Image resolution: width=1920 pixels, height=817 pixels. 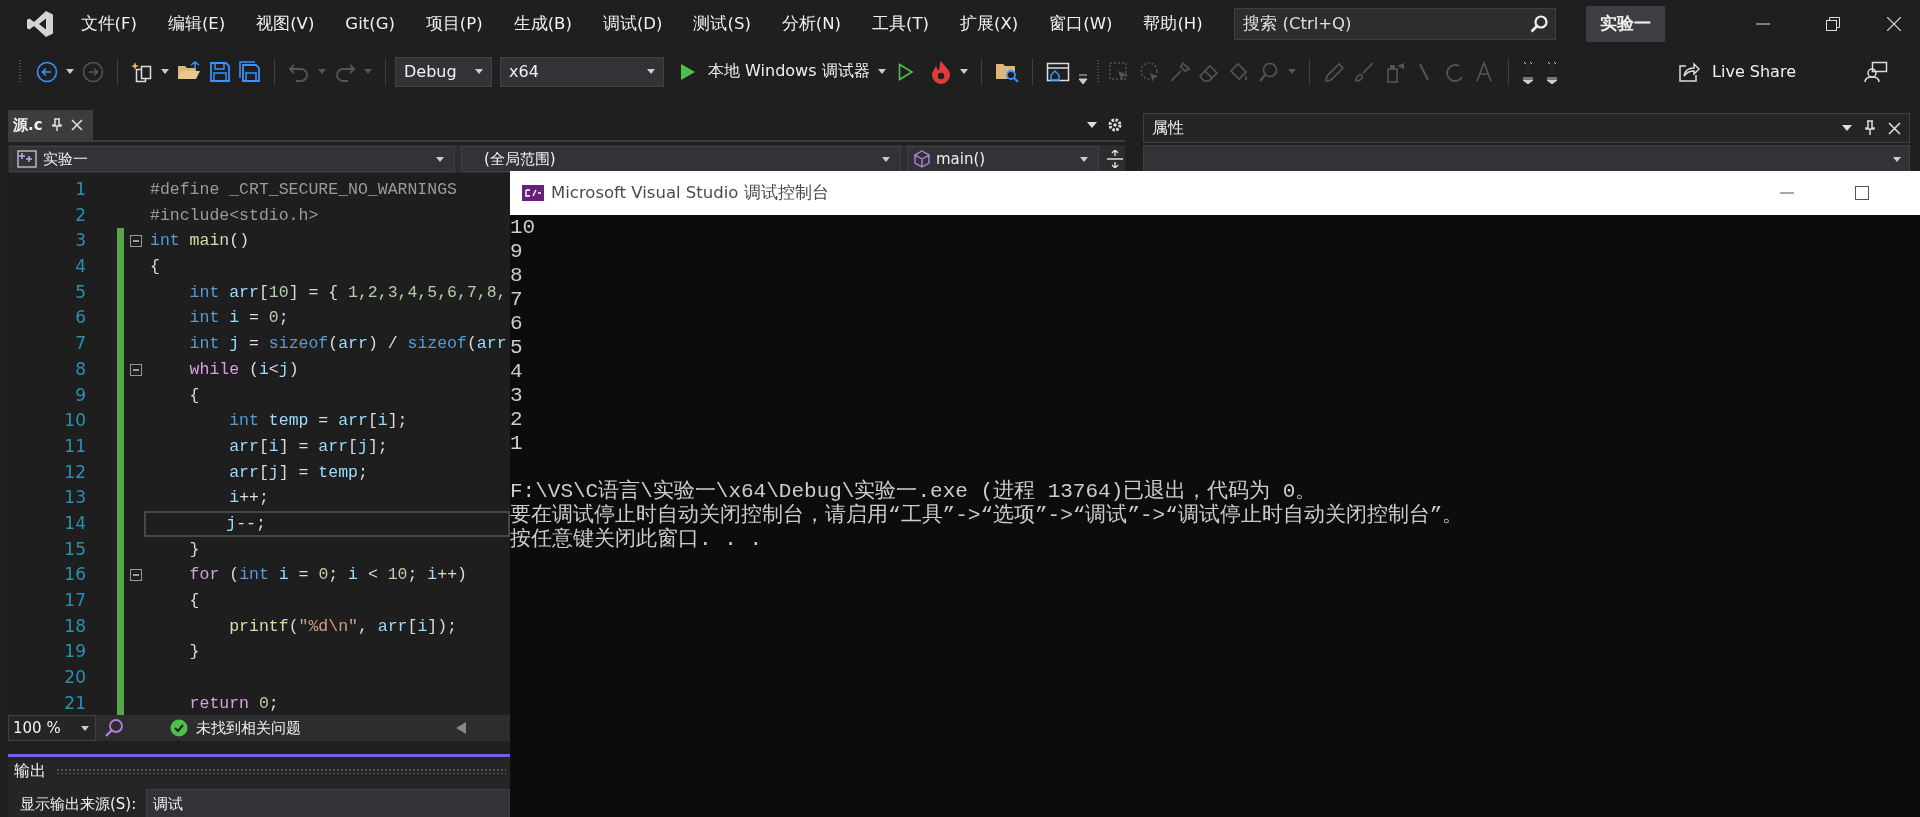 What do you see at coordinates (80, 241) in the screenshot?
I see `line-number: 3` at bounding box center [80, 241].